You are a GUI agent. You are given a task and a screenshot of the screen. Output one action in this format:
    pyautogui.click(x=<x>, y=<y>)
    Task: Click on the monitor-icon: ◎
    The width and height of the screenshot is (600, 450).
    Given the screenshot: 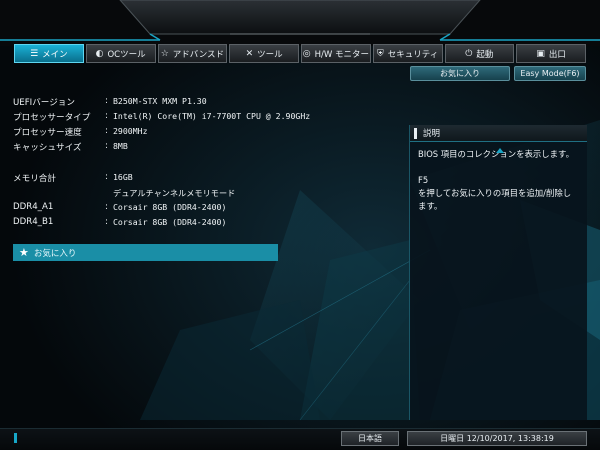 What is the action you would take?
    pyautogui.click(x=306, y=53)
    